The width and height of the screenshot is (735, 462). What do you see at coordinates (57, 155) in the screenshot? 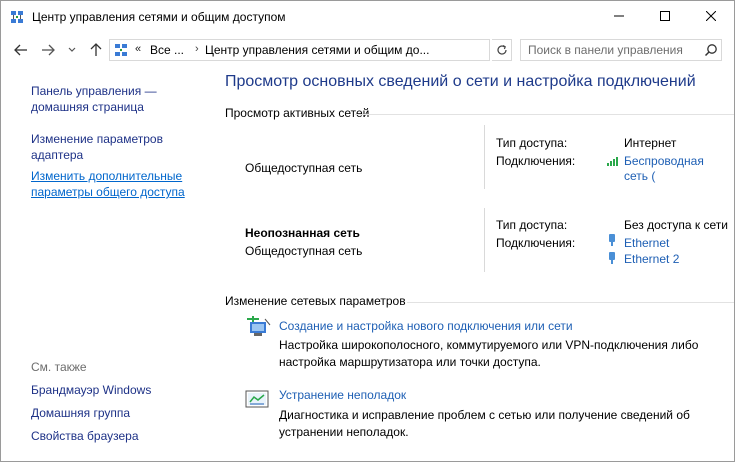
I see `link-label-line: адаптера` at bounding box center [57, 155].